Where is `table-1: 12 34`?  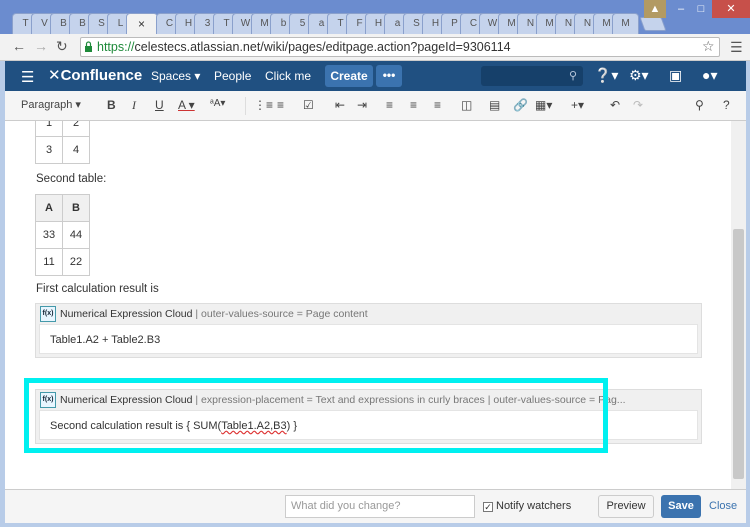
table-1: 12 34 is located at coordinates (62, 142).